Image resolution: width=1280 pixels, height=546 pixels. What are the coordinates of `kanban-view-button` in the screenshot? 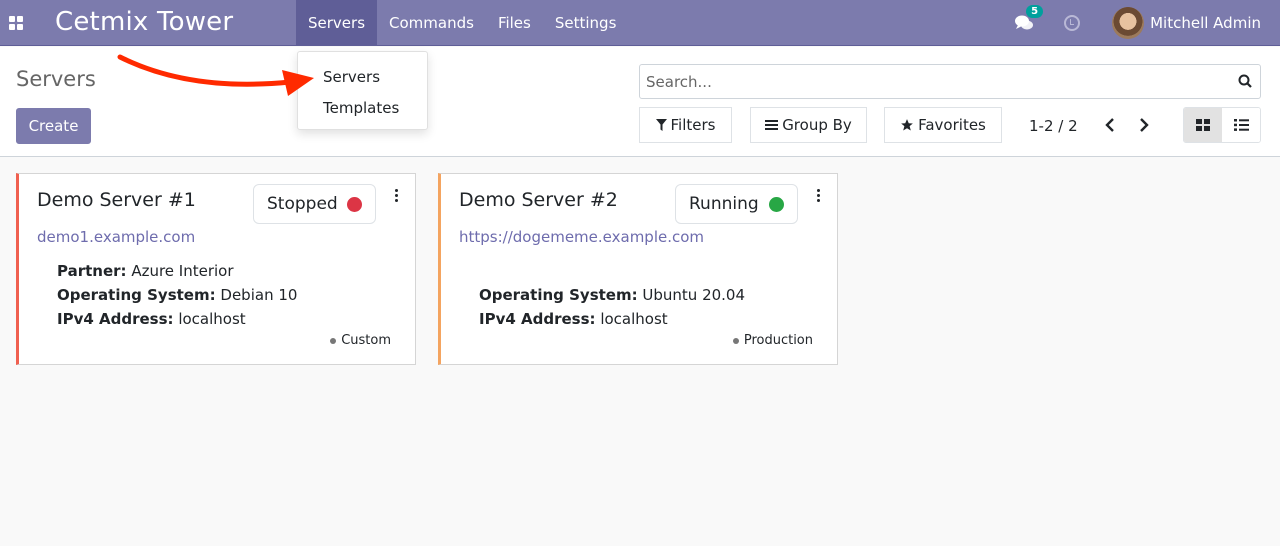 It's located at (1203, 125).